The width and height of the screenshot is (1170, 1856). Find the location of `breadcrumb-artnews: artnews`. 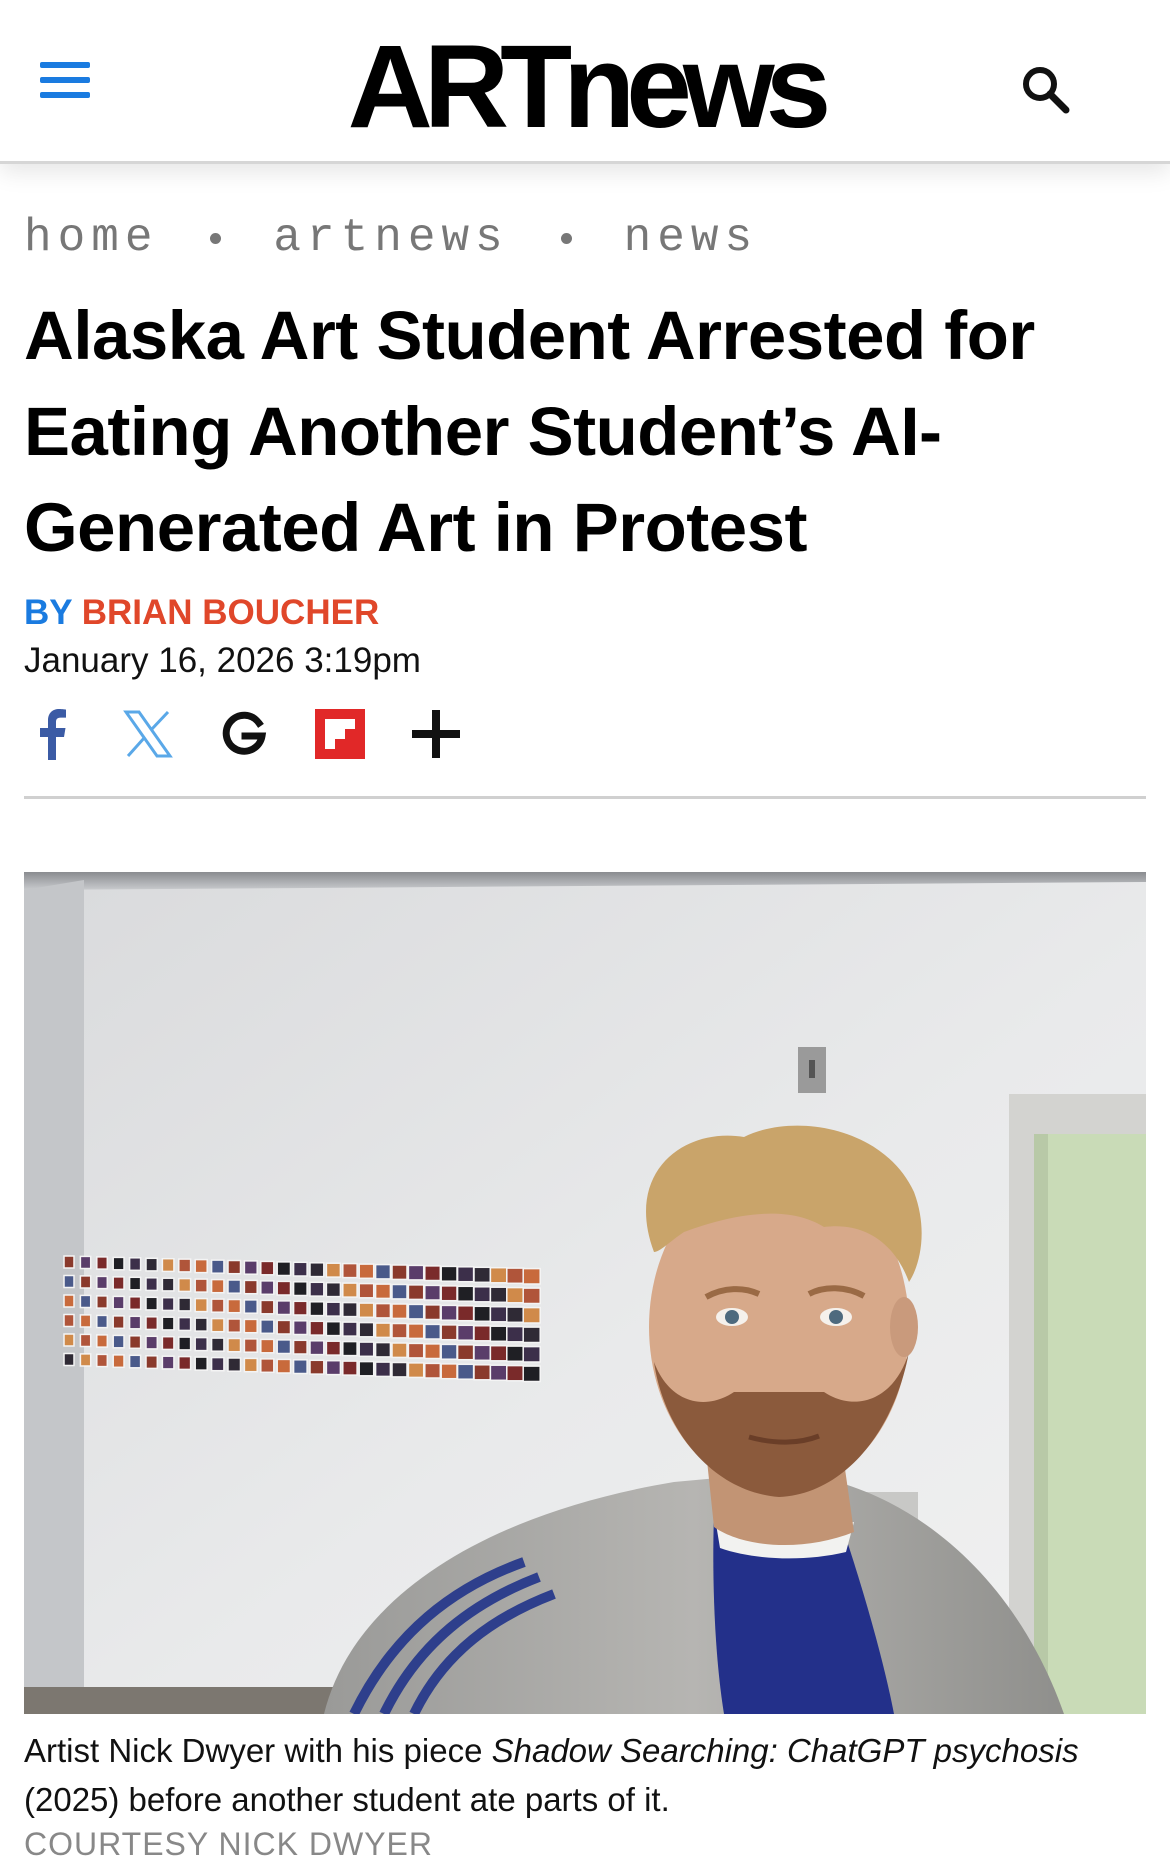

breadcrumb-artnews: artnews is located at coordinates (390, 238).